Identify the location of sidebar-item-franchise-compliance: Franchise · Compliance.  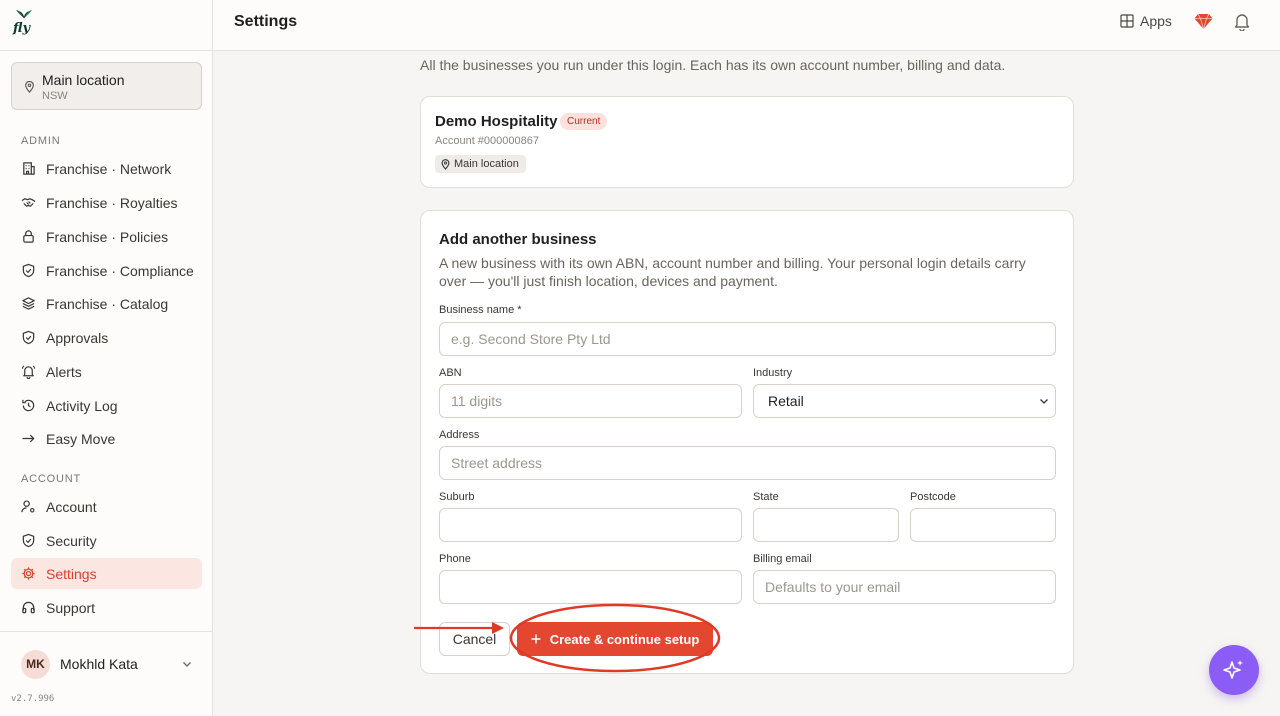
(106, 270).